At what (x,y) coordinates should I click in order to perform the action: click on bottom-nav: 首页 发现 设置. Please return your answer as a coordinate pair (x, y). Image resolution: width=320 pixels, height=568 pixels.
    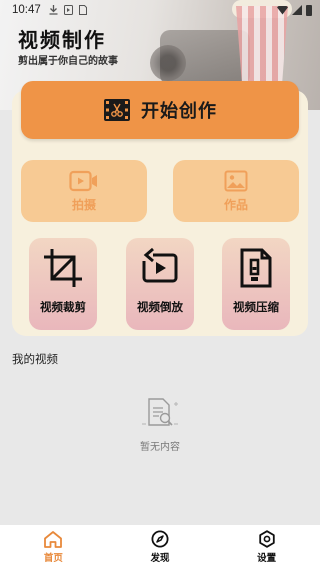
    Looking at the image, I should click on (160, 546).